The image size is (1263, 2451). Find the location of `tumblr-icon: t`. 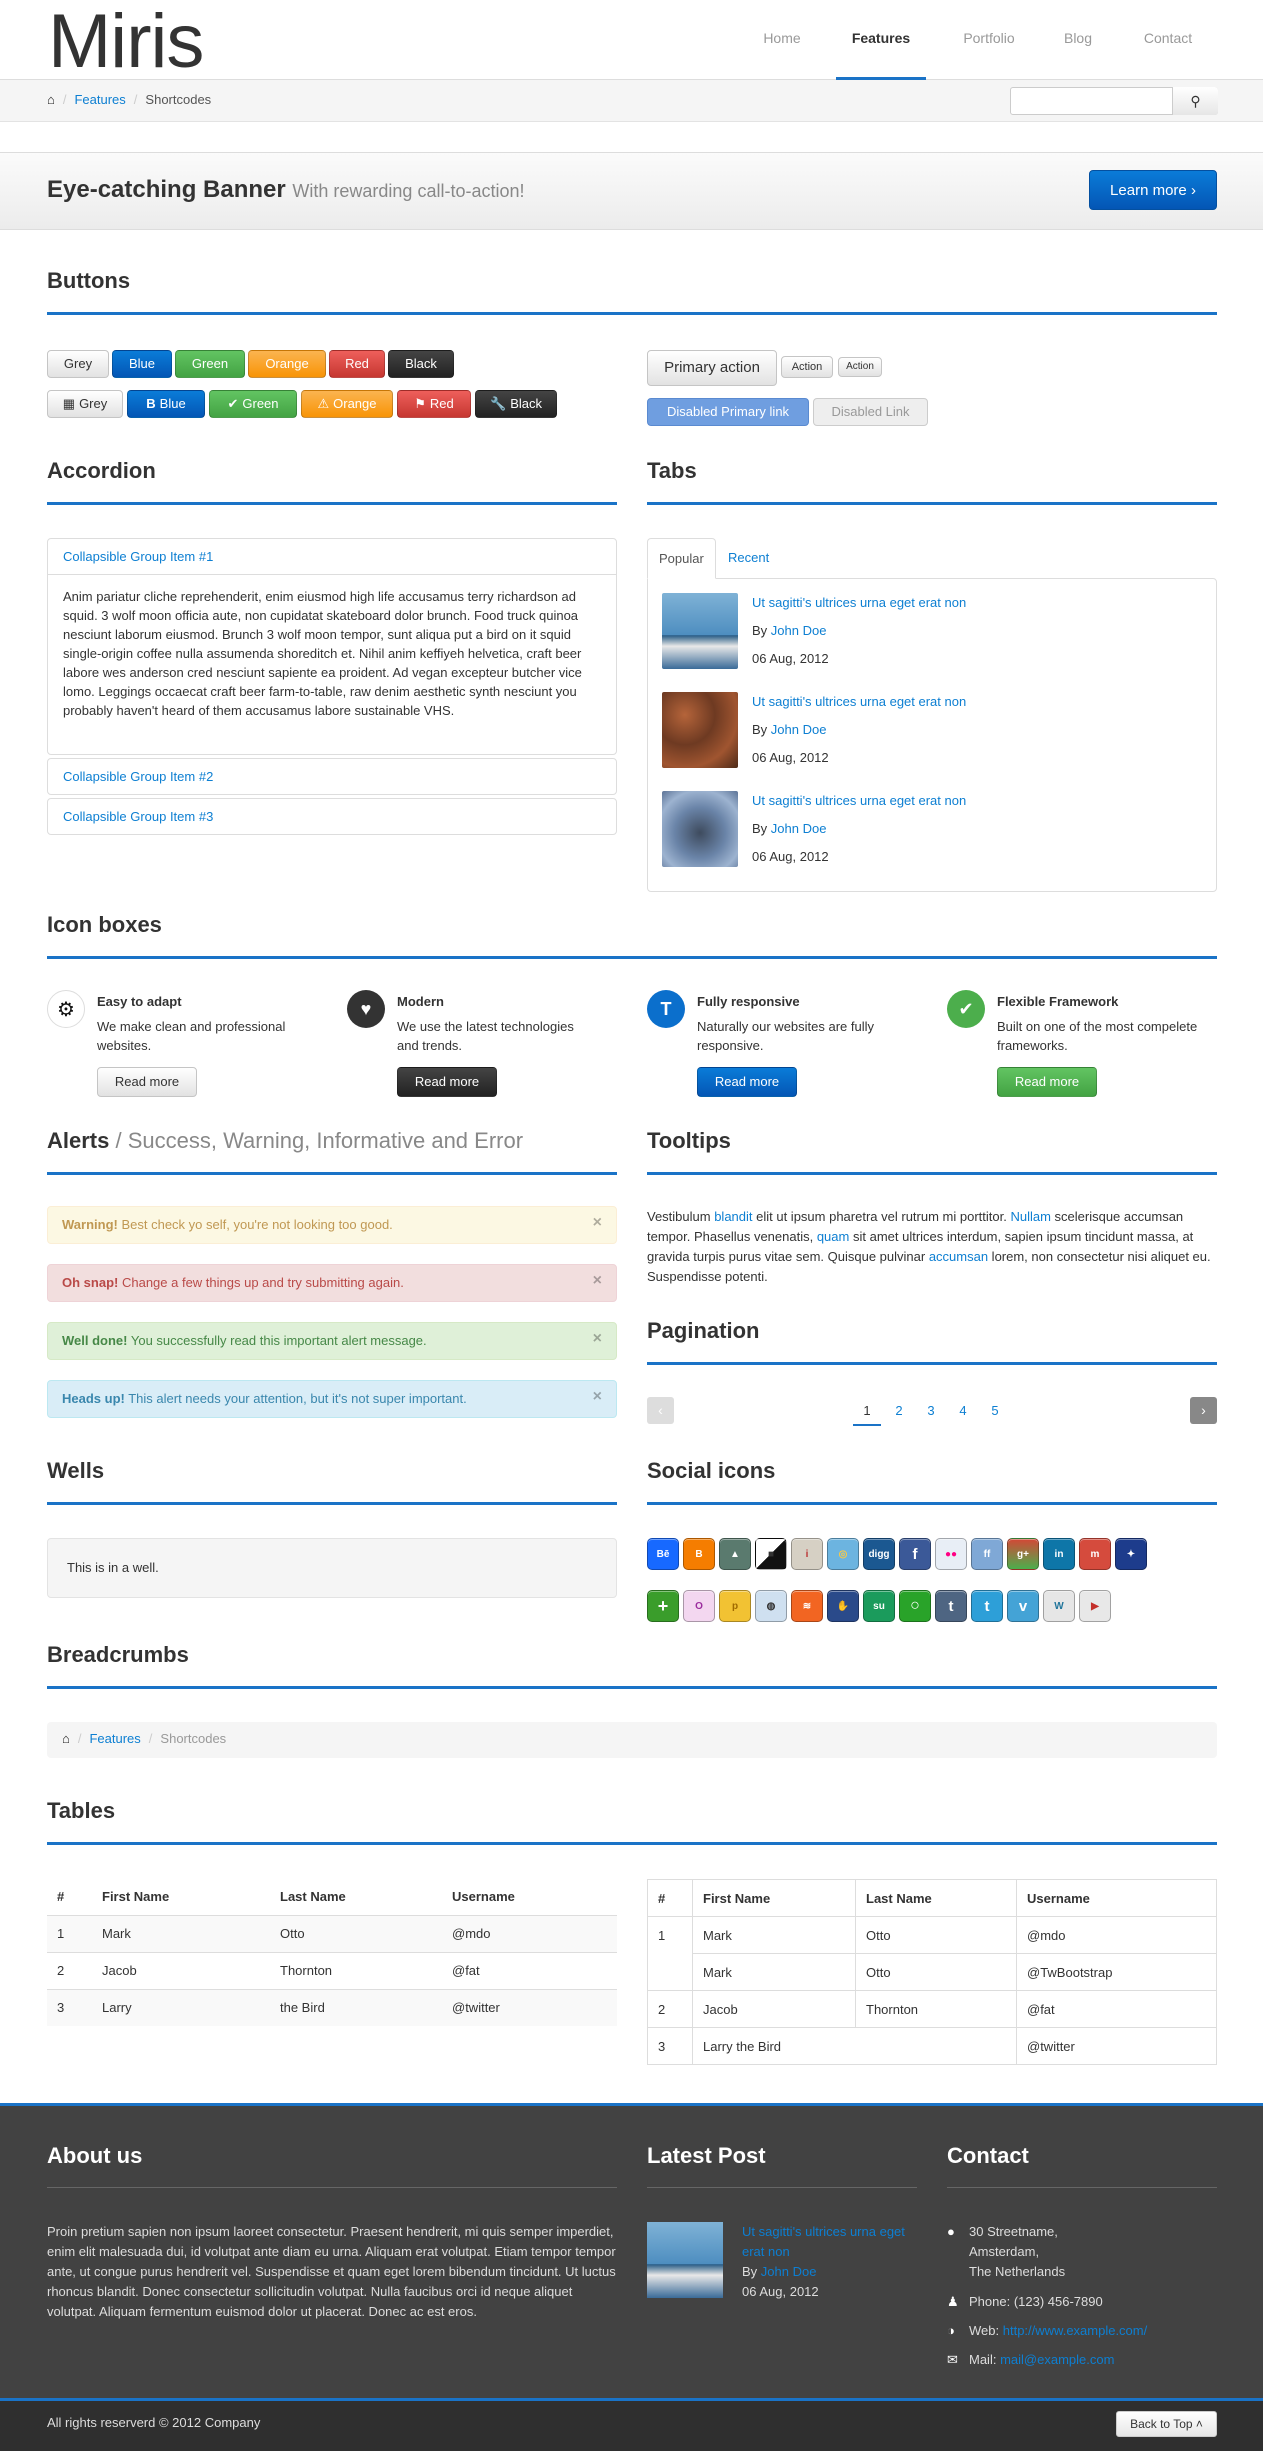

tumblr-icon: t is located at coordinates (951, 1606).